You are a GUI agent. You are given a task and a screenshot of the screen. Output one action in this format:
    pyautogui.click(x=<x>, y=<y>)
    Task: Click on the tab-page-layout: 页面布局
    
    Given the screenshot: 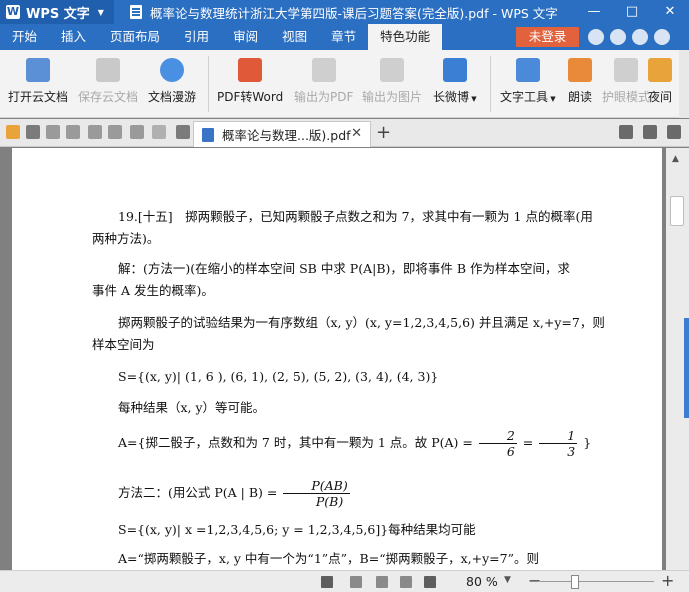 What is the action you would take?
    pyautogui.click(x=135, y=37)
    